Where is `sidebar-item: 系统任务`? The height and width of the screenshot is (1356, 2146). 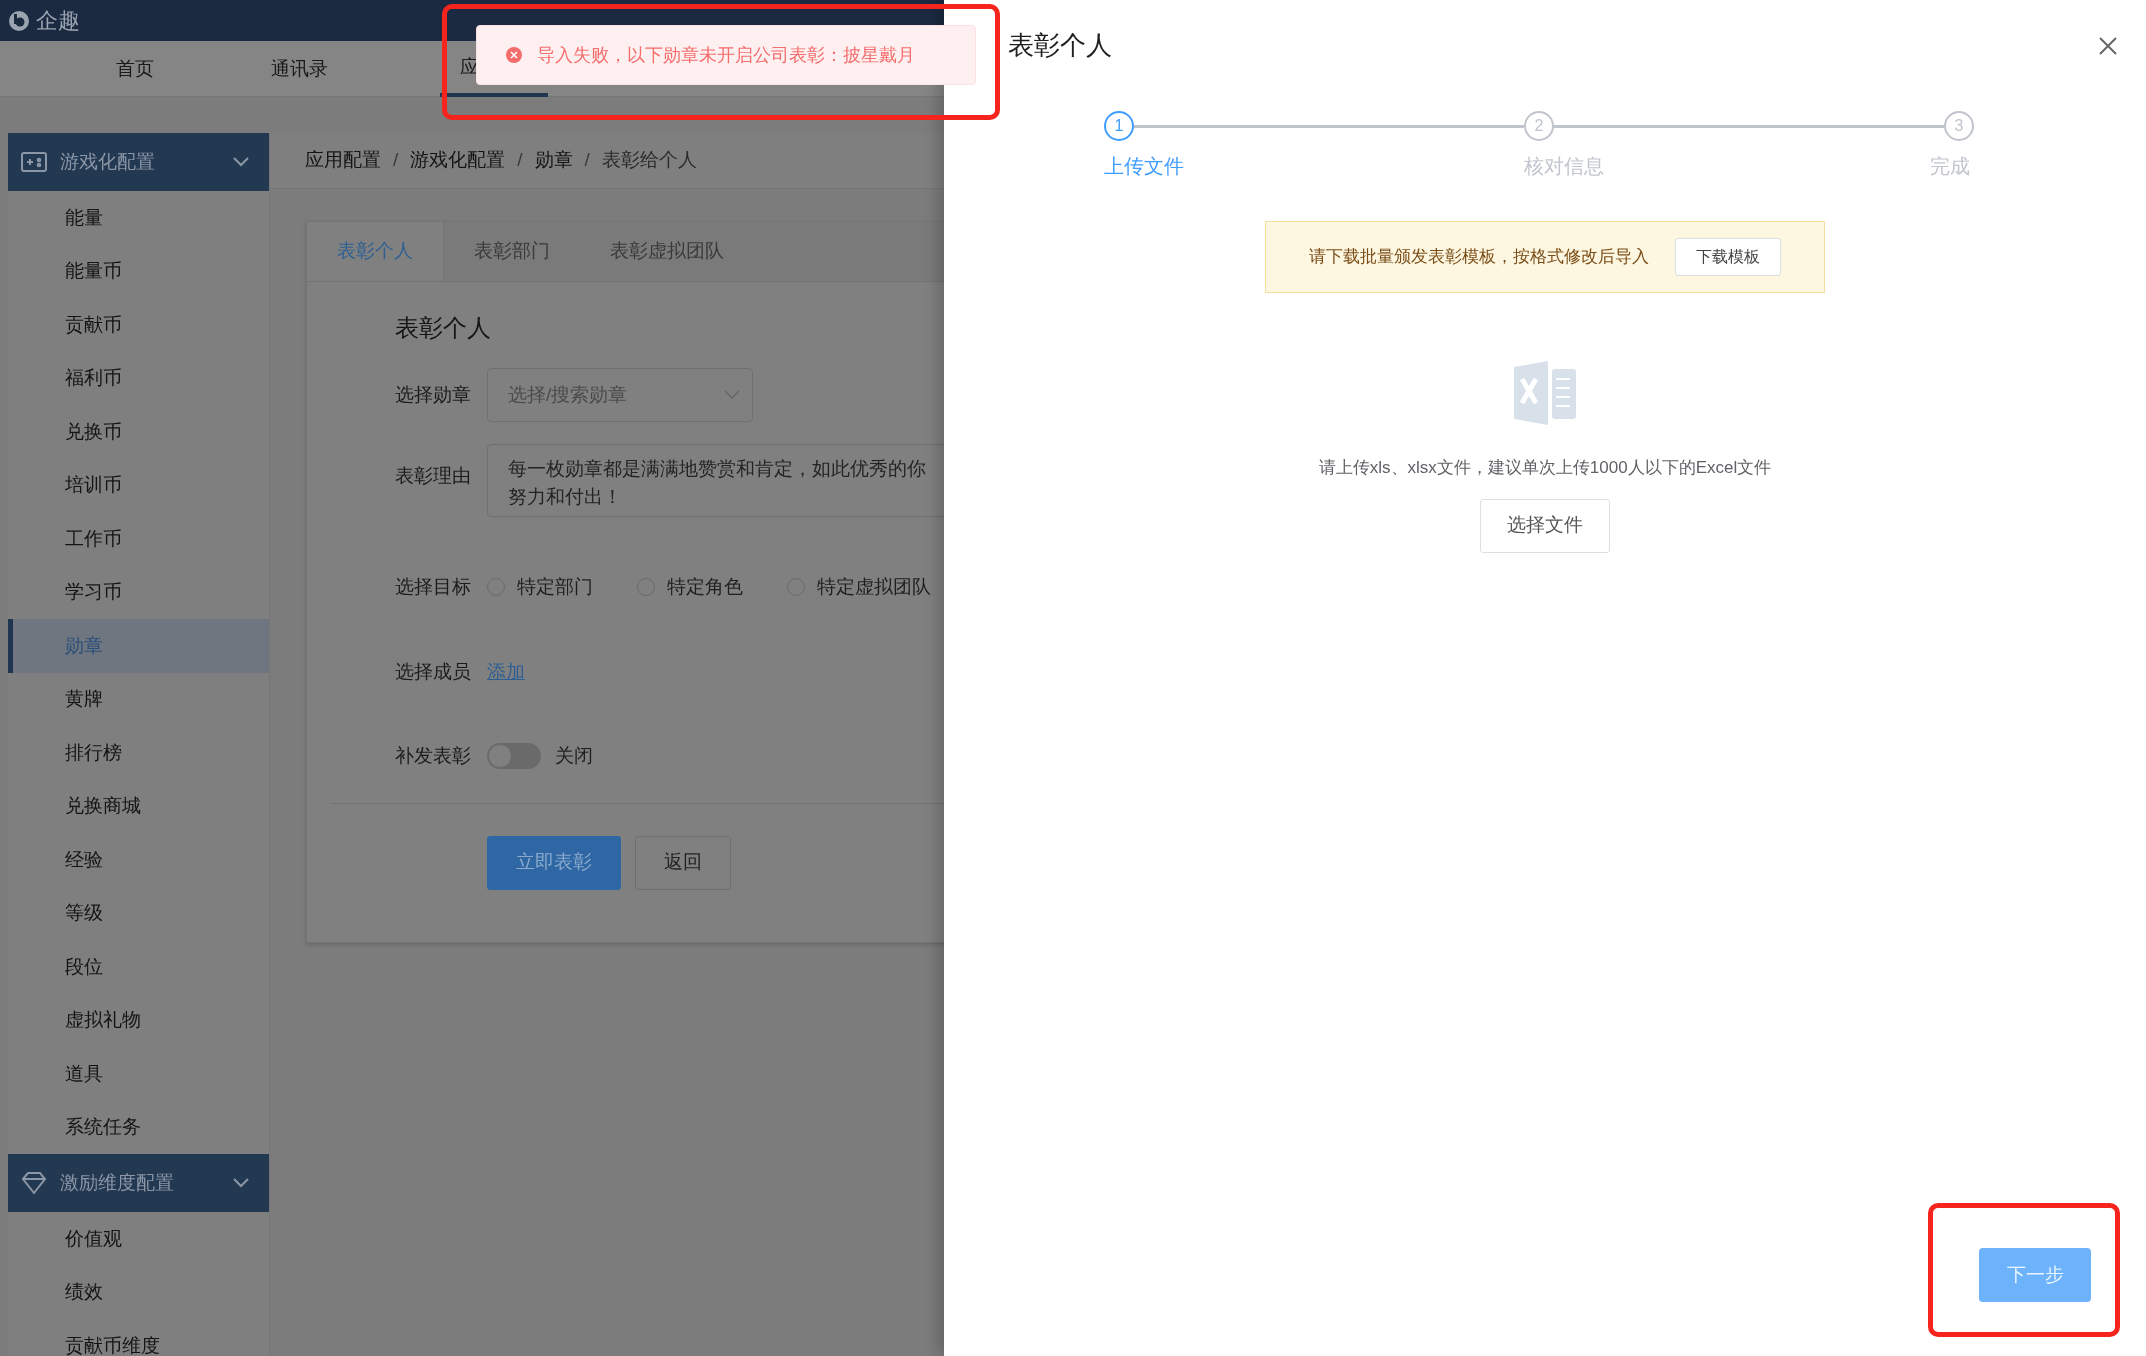 sidebar-item: 系统任务 is located at coordinates (138, 1127).